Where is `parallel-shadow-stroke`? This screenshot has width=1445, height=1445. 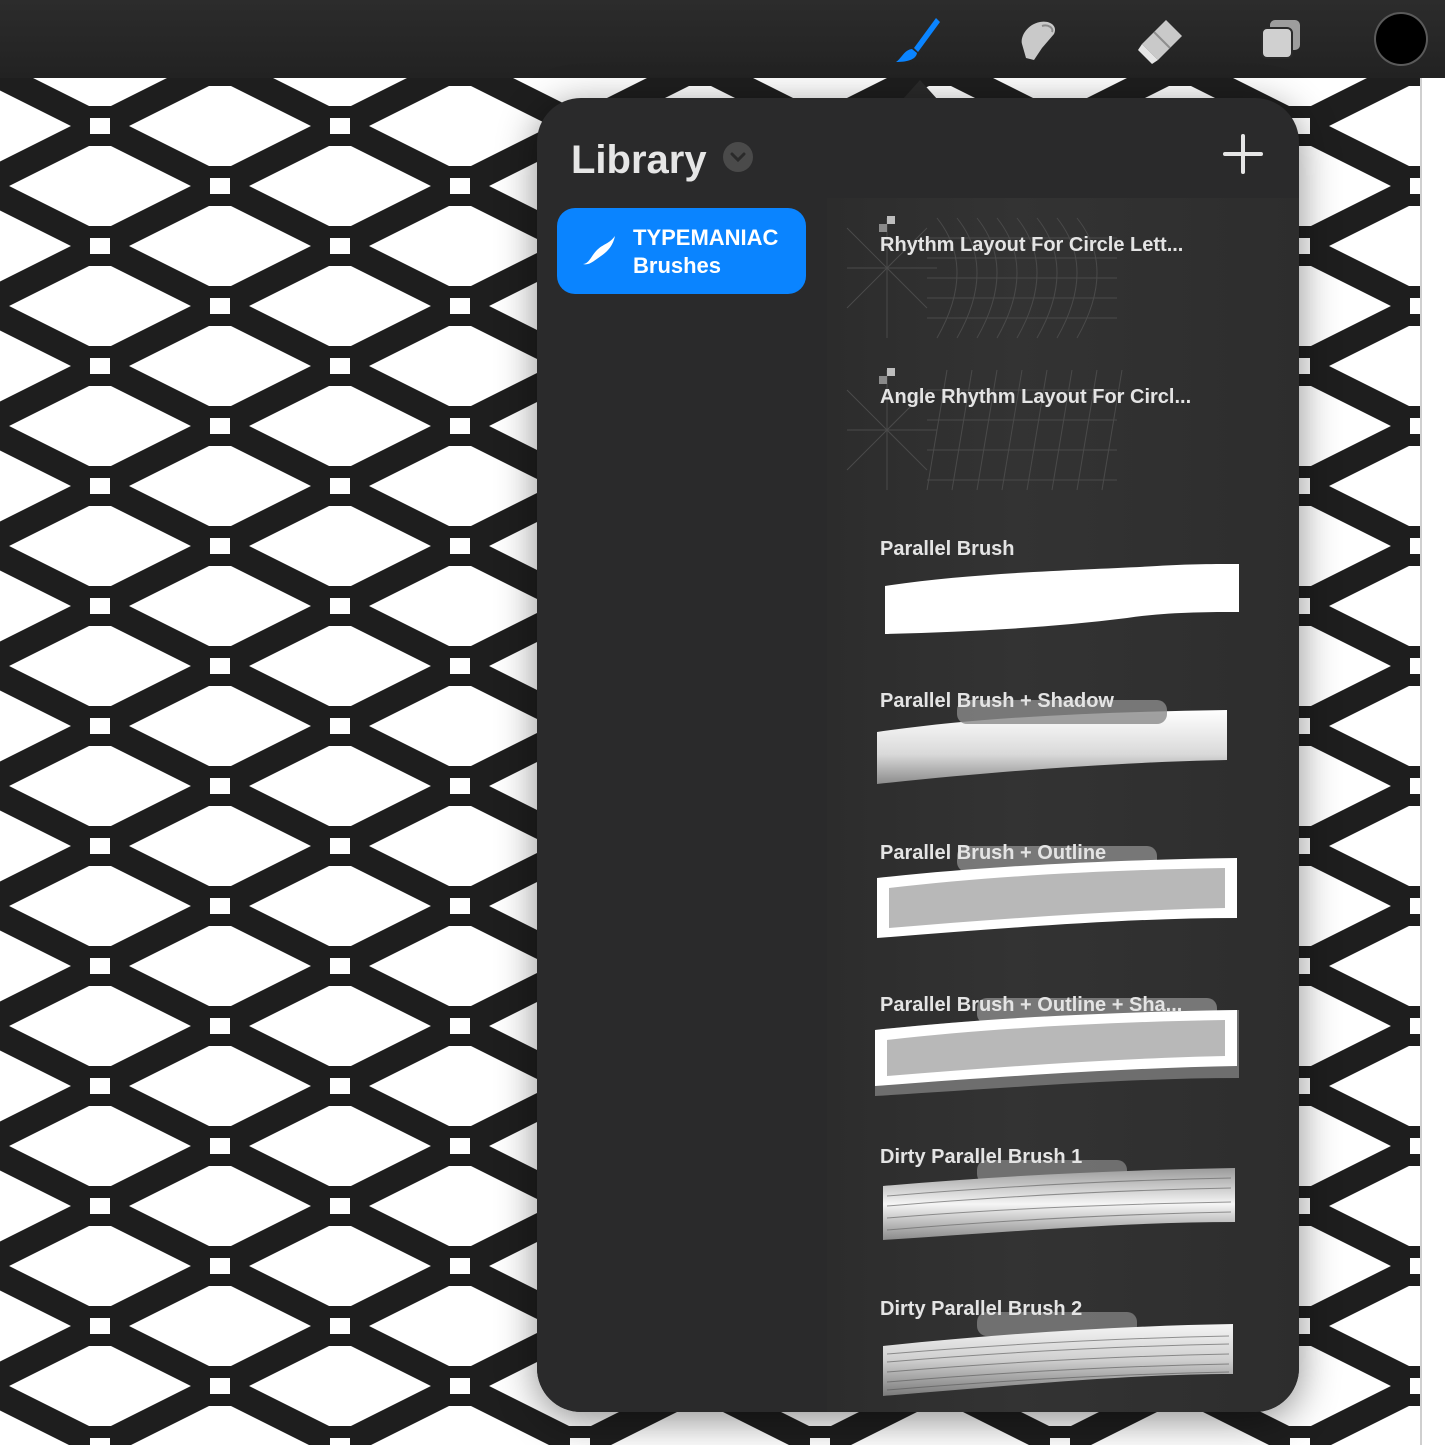
parallel-shadow-stroke is located at coordinates (1052, 742).